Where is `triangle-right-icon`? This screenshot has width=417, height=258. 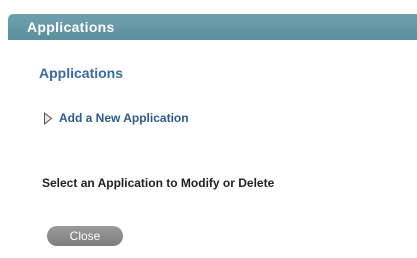 triangle-right-icon is located at coordinates (48, 118).